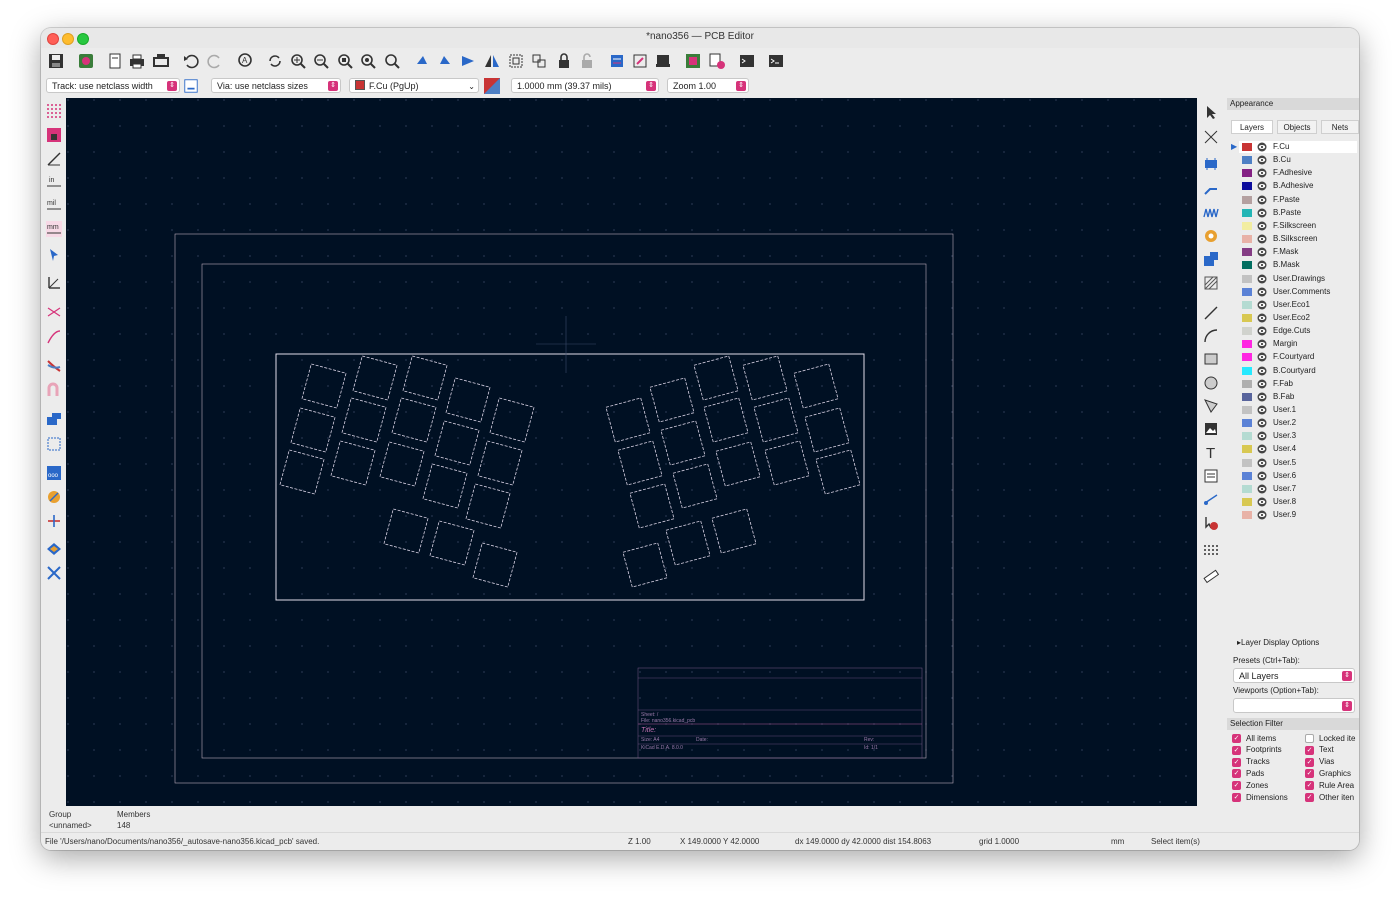 This screenshot has height=905, width=1400. Describe the element at coordinates (1211, 259) in the screenshot. I see `add-zone-icon` at that location.